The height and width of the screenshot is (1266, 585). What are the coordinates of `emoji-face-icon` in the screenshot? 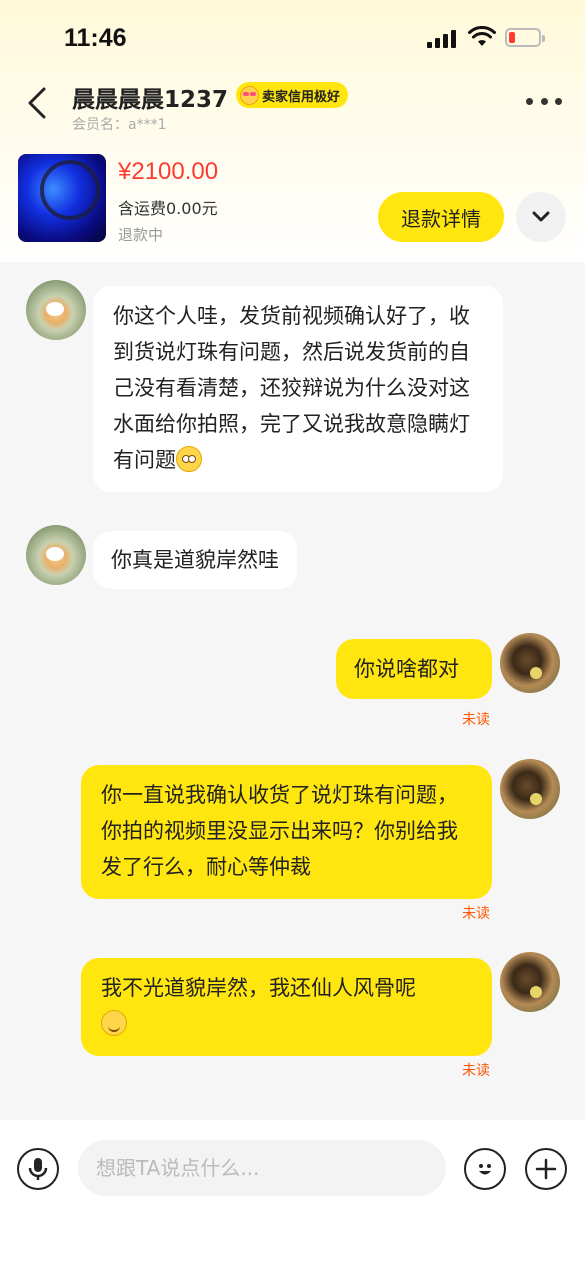 It's located at (485, 1169).